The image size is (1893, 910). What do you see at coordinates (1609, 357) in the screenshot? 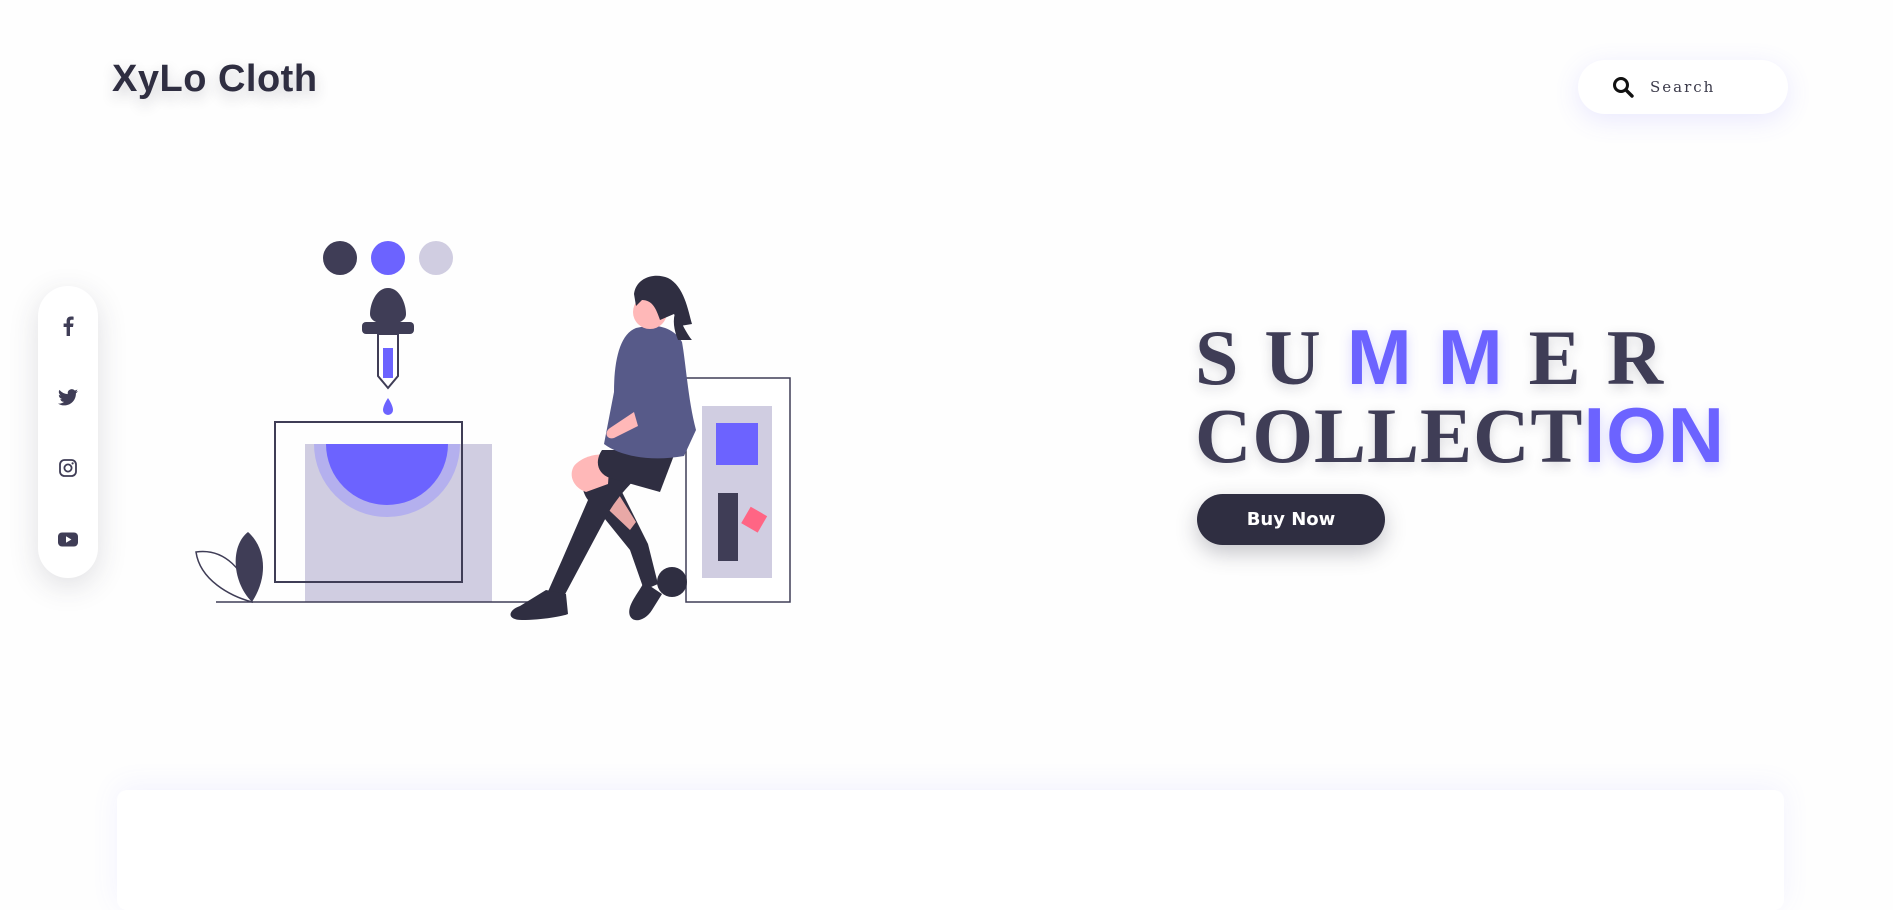
I see `title-line1-part3: ER` at bounding box center [1609, 357].